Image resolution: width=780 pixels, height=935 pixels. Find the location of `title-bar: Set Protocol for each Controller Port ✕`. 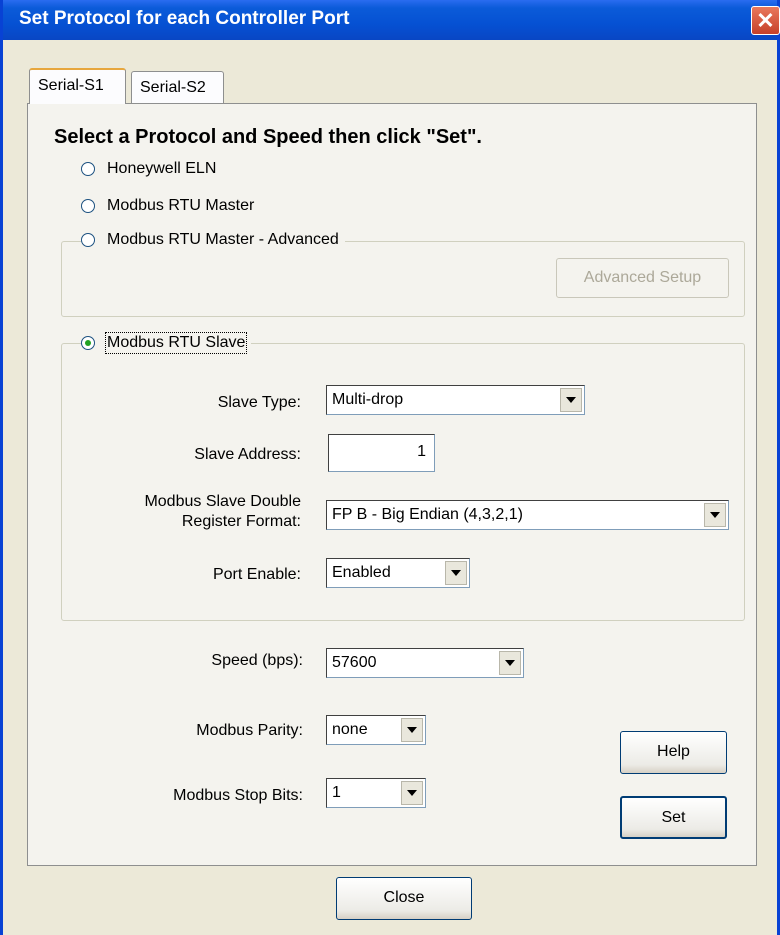

title-bar: Set Protocol for each Controller Port ✕ is located at coordinates (391, 20).